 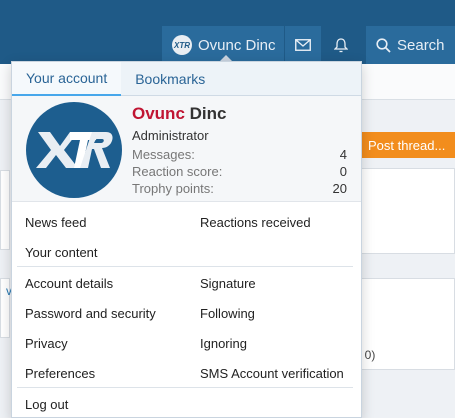 I want to click on menu-tabs: Your account Bookmarks, so click(x=186, y=79).